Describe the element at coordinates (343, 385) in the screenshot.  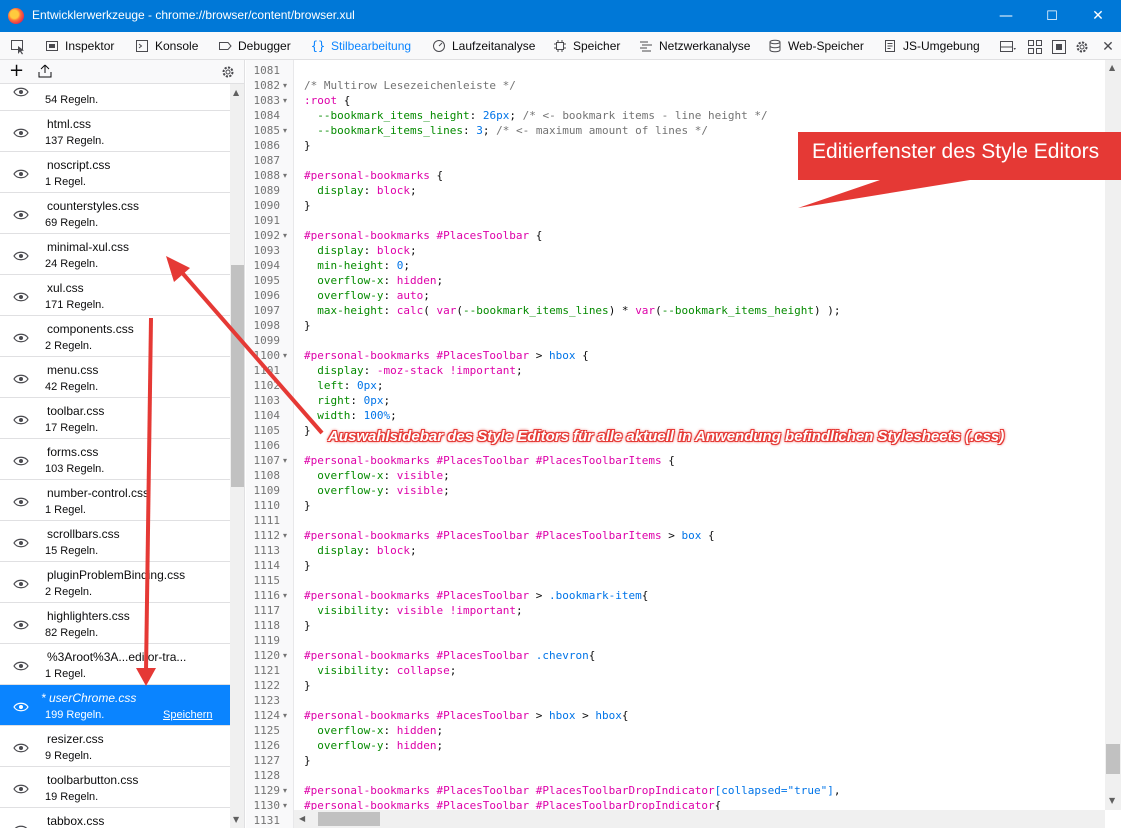
I see `code-line: left: 0px;` at that location.